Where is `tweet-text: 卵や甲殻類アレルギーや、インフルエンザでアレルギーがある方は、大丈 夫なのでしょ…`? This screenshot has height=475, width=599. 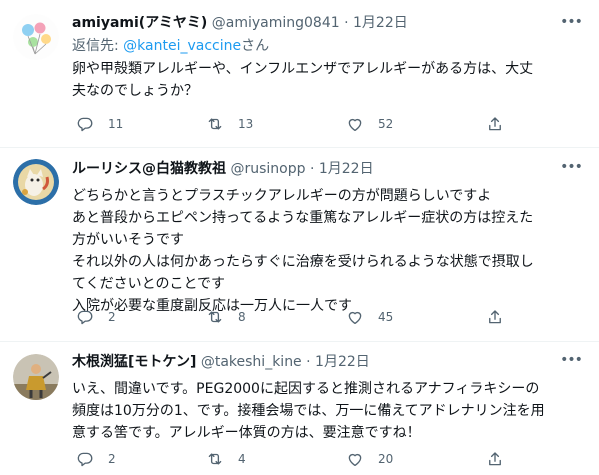
tweet-text: 卵や甲殻類アレルギーや、インフルエンザでアレルギーがある方は、大丈 夫なのでしょ… is located at coordinates (303, 80).